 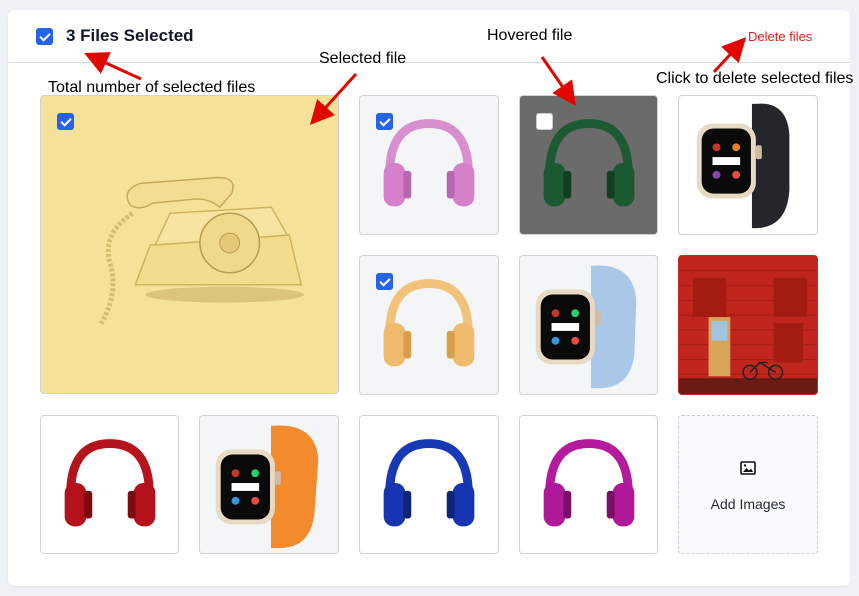 What do you see at coordinates (201, 251) in the screenshot?
I see `rotary-phone-image` at bounding box center [201, 251].